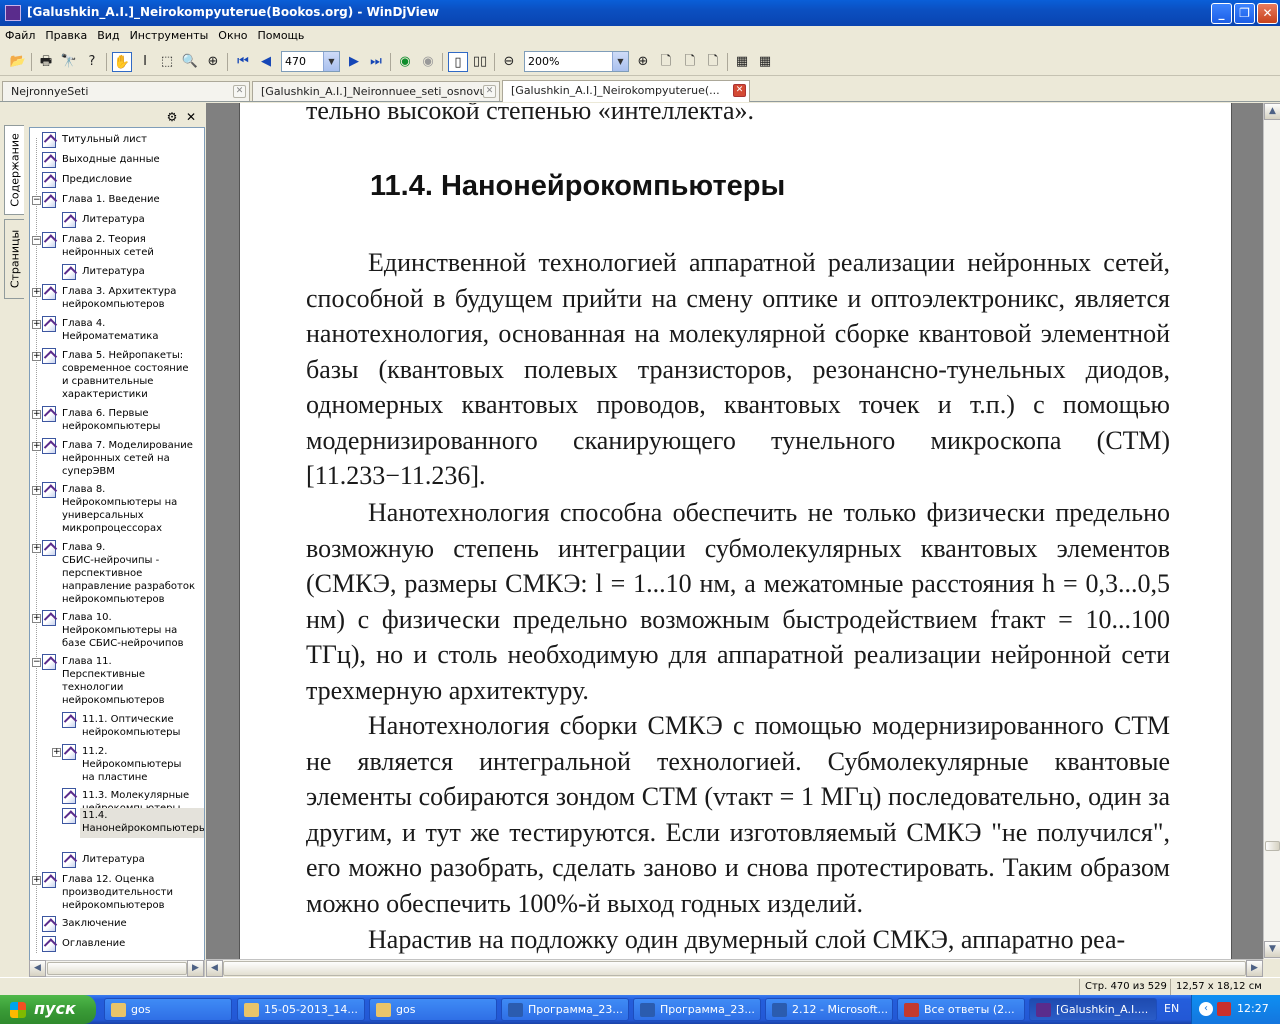  Describe the element at coordinates (1221, 13) in the screenshot. I see `minimize-button: _` at that location.